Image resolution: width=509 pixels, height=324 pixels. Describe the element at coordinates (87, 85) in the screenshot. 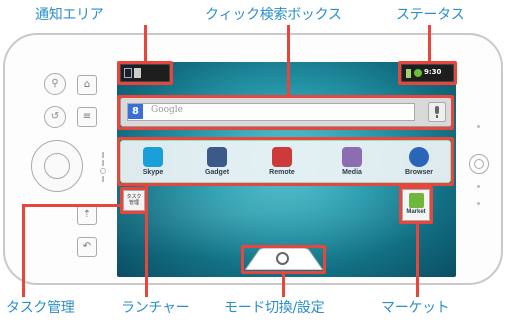

I see `hw-home-button: ⌂` at that location.